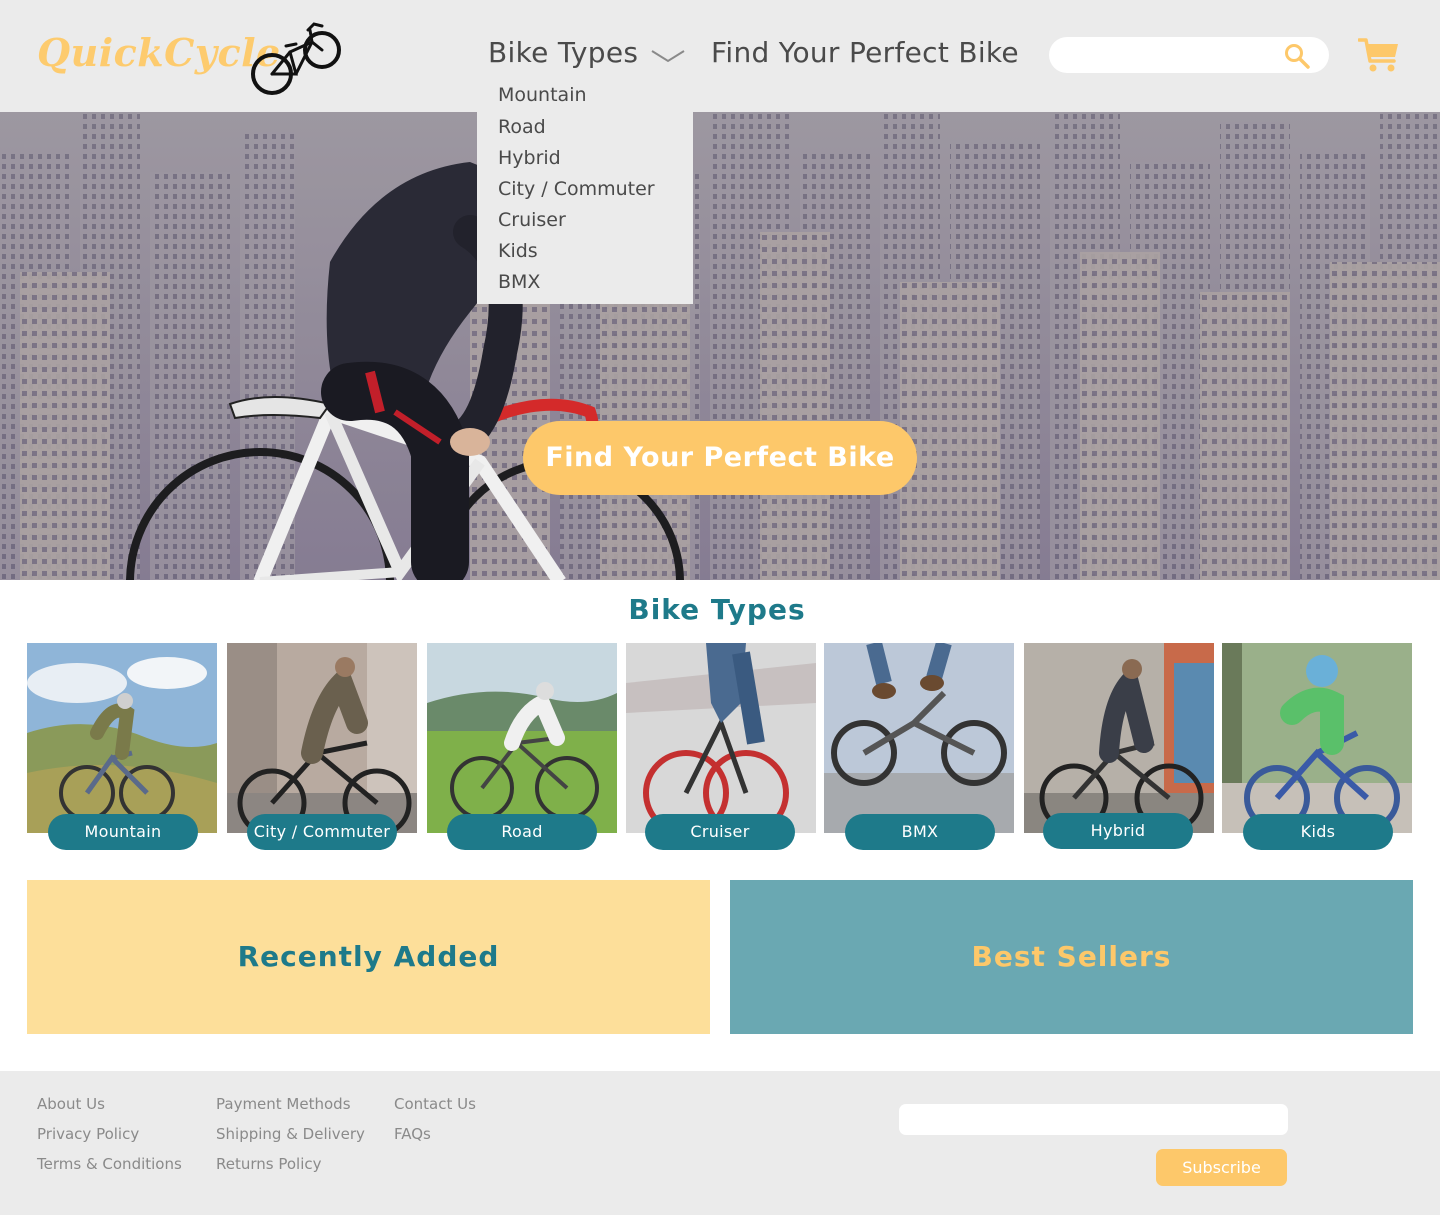 The image size is (1440, 1215). I want to click on recently-added-title: Recently Added, so click(368, 956).